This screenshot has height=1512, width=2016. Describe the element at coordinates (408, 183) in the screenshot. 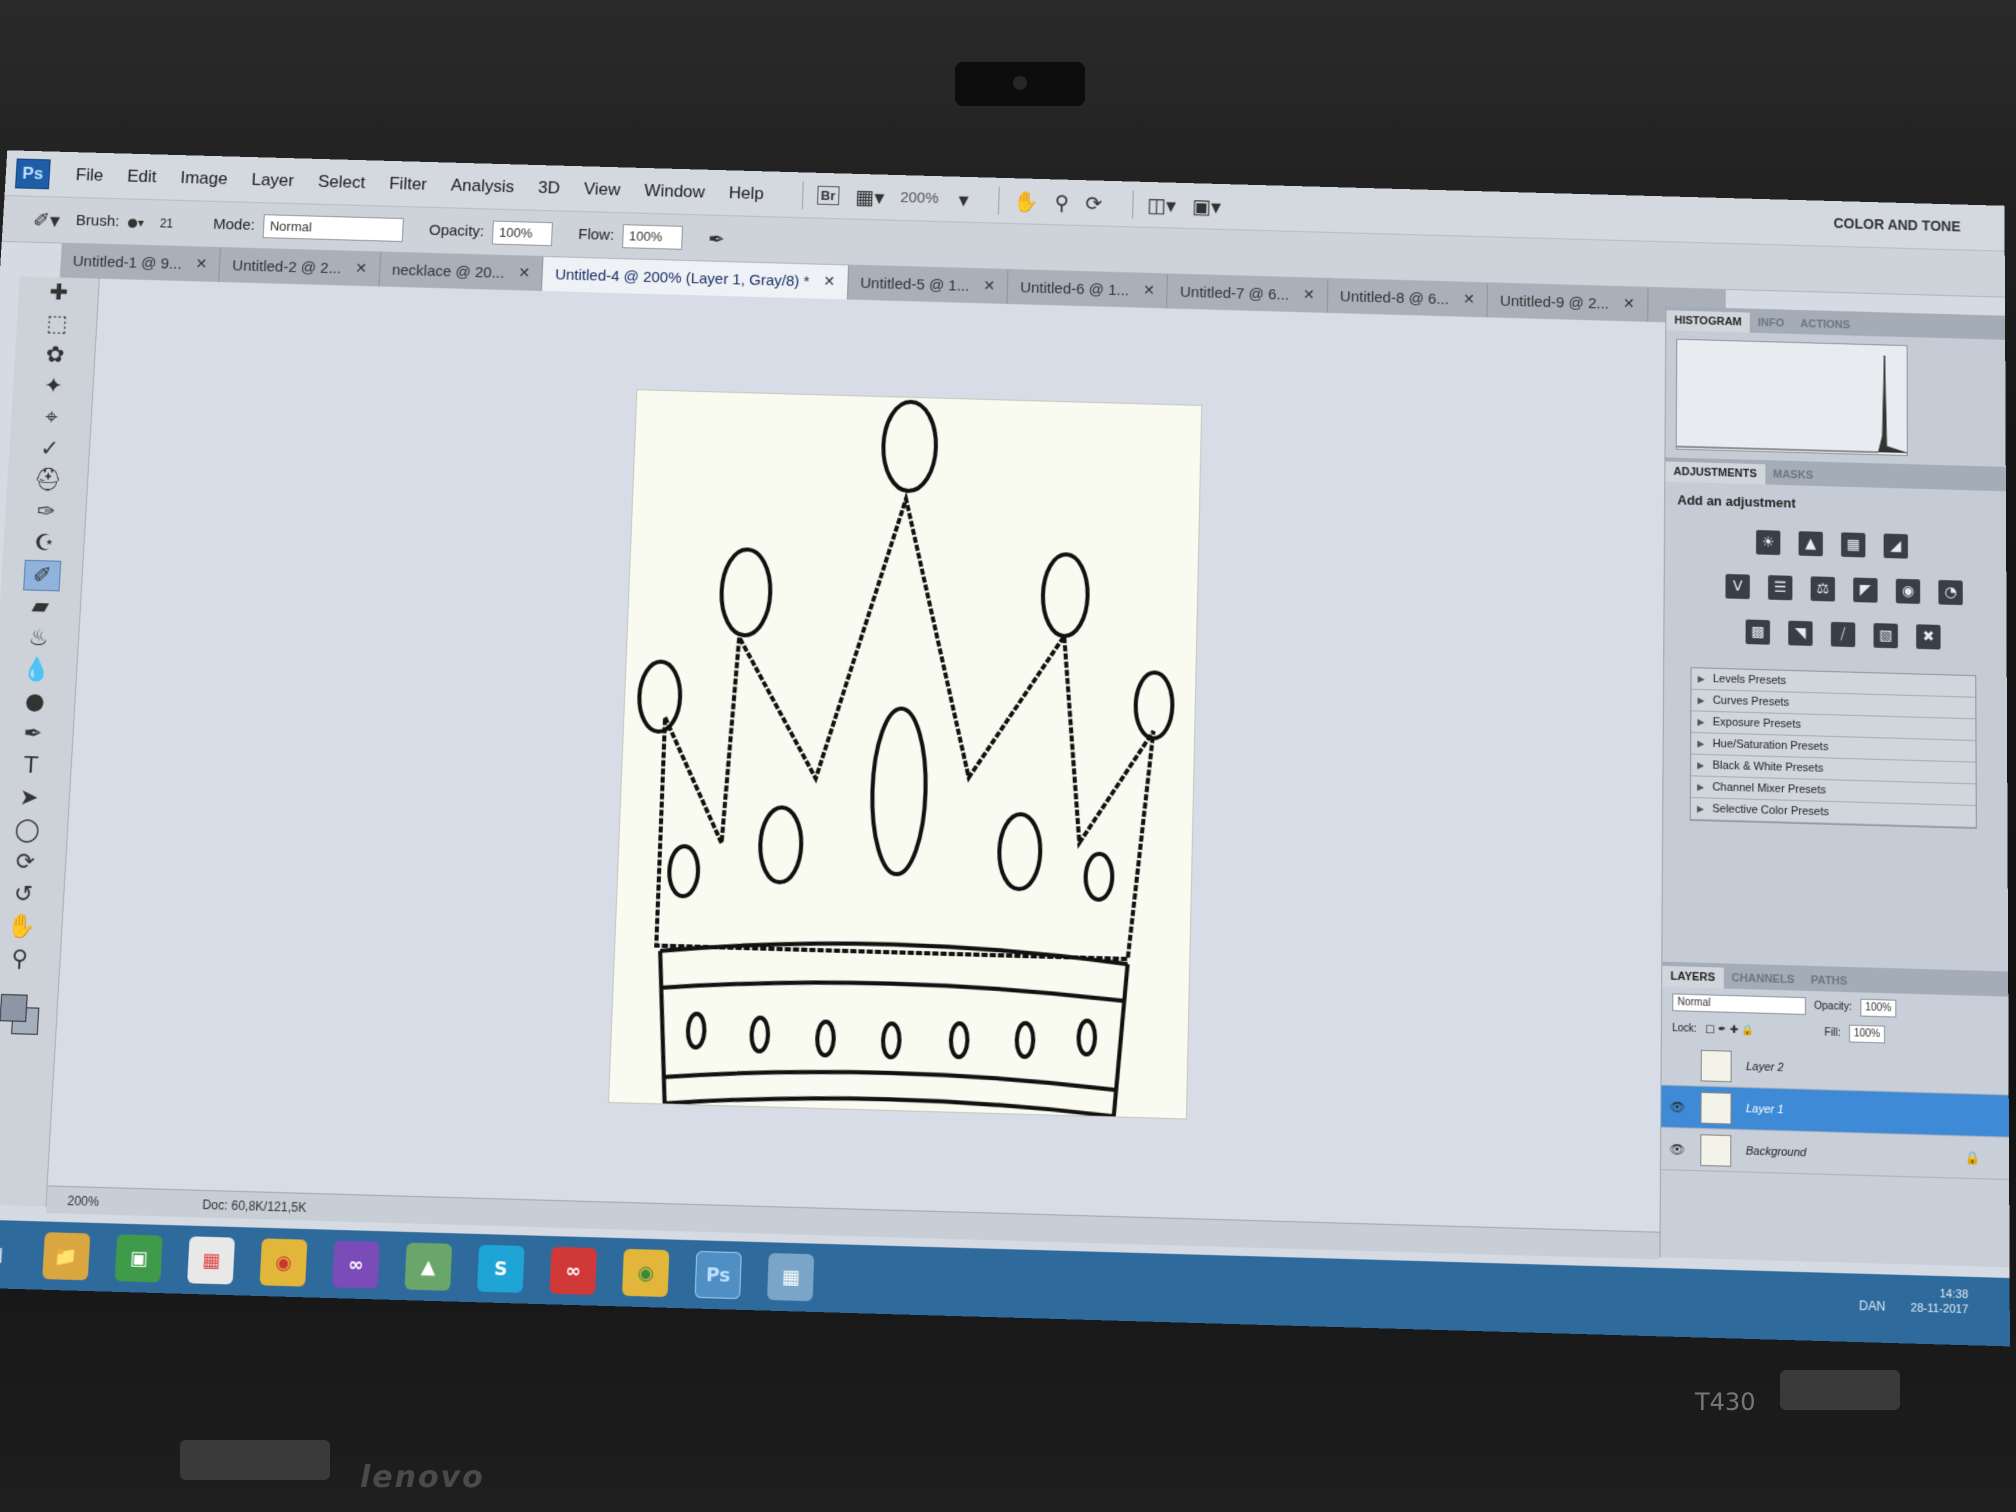

I see `menu-filter: Filter` at that location.